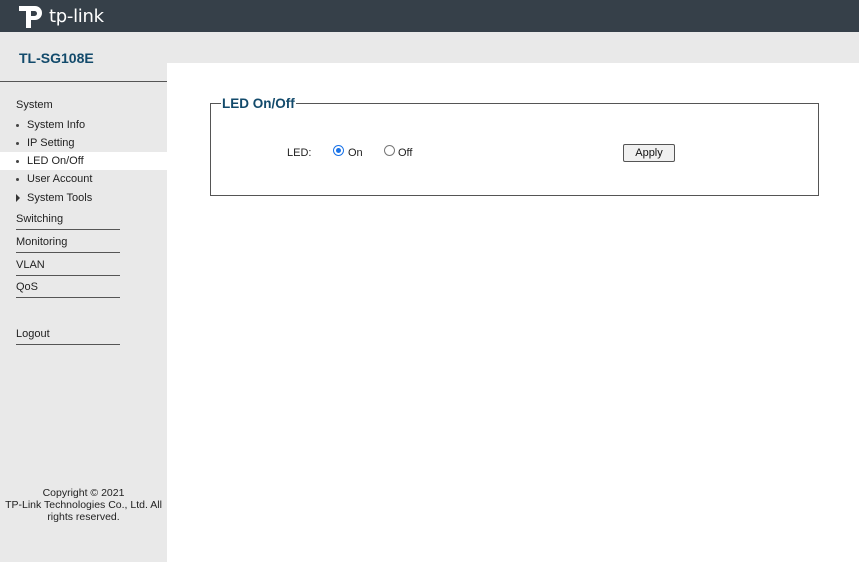  Describe the element at coordinates (68, 267) in the screenshot. I see `nav-vlan: VLAN` at that location.